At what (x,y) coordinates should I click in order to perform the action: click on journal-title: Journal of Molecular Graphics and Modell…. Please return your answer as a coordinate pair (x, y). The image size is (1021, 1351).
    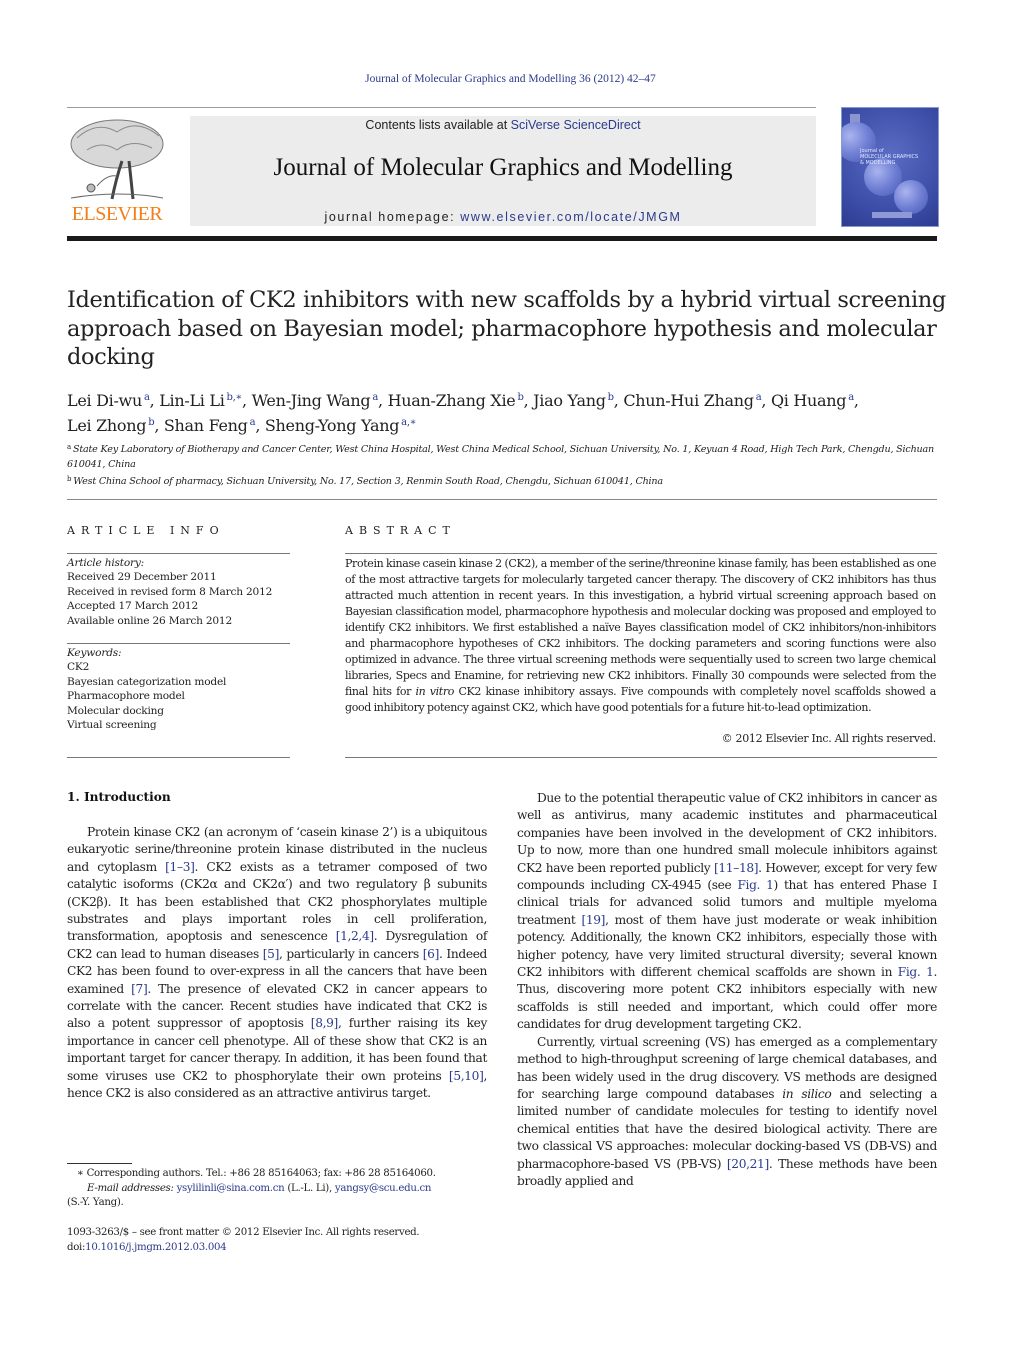
    Looking at the image, I should click on (503, 167).